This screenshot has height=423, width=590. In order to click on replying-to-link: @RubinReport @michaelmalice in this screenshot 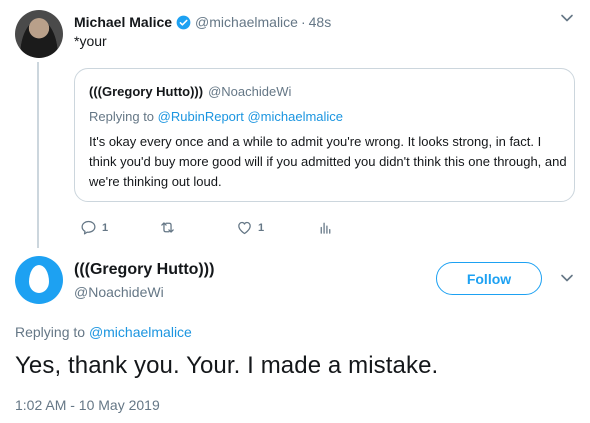, I will do `click(250, 116)`.